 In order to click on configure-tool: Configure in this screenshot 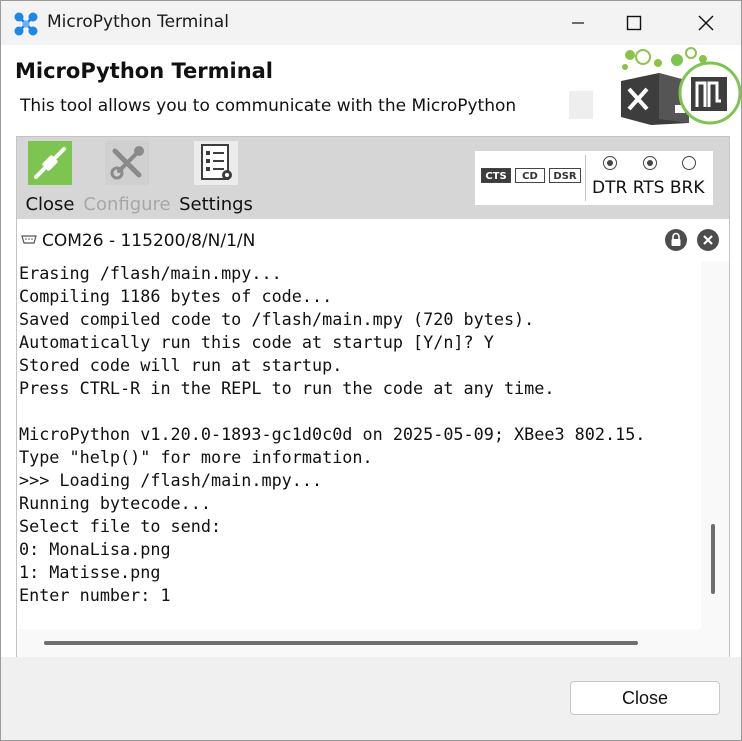, I will do `click(127, 178)`.